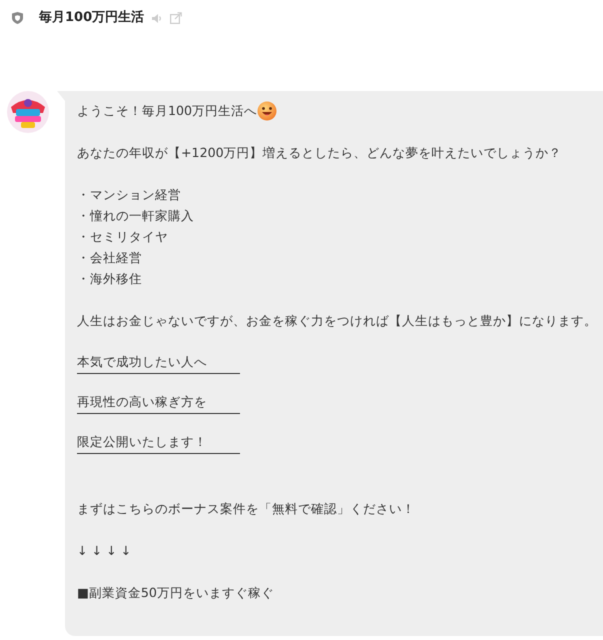 The width and height of the screenshot is (603, 640). What do you see at coordinates (246, 509) in the screenshot?
I see `message-text: まずはこちらのボーナス案件を「無料で確認」ください！` at bounding box center [246, 509].